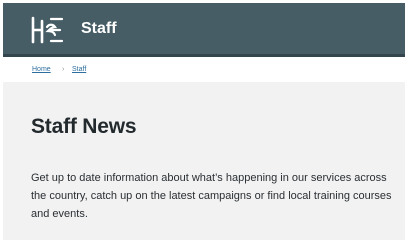  I want to click on breadcrumb-staff-link: Staff, so click(79, 69).